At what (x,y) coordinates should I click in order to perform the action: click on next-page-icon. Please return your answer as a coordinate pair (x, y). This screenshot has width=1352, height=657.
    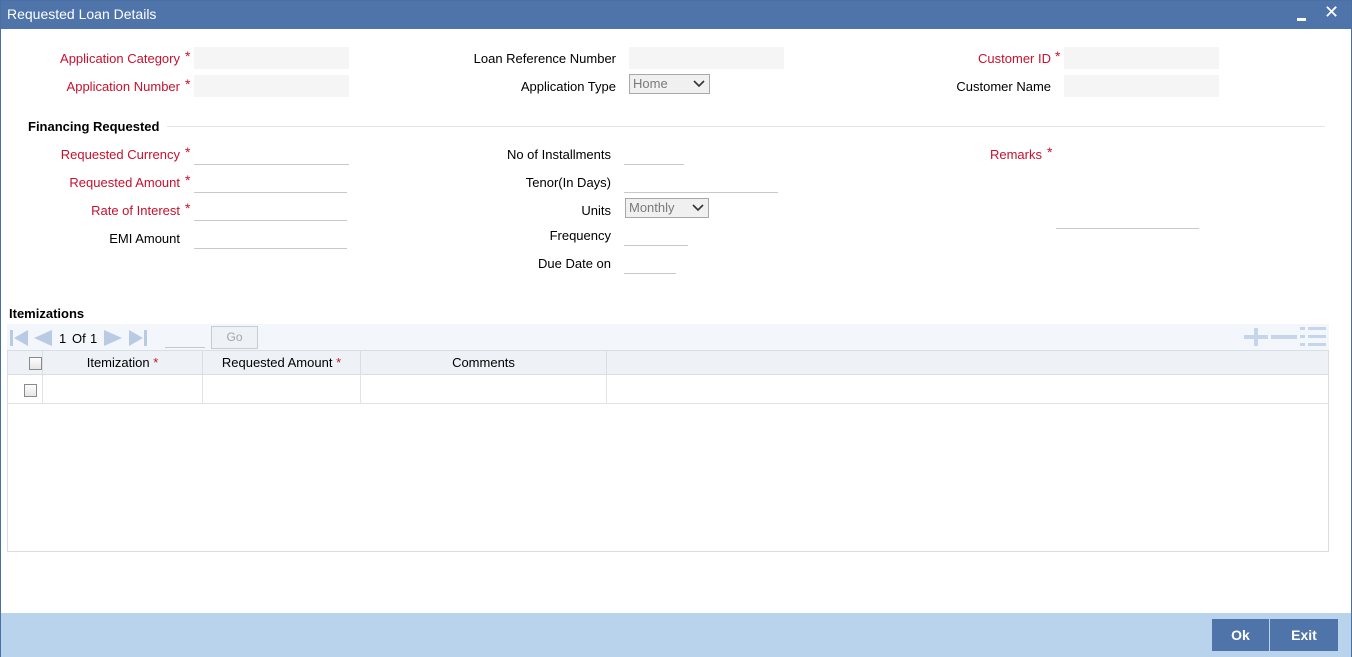
    Looking at the image, I should click on (113, 338).